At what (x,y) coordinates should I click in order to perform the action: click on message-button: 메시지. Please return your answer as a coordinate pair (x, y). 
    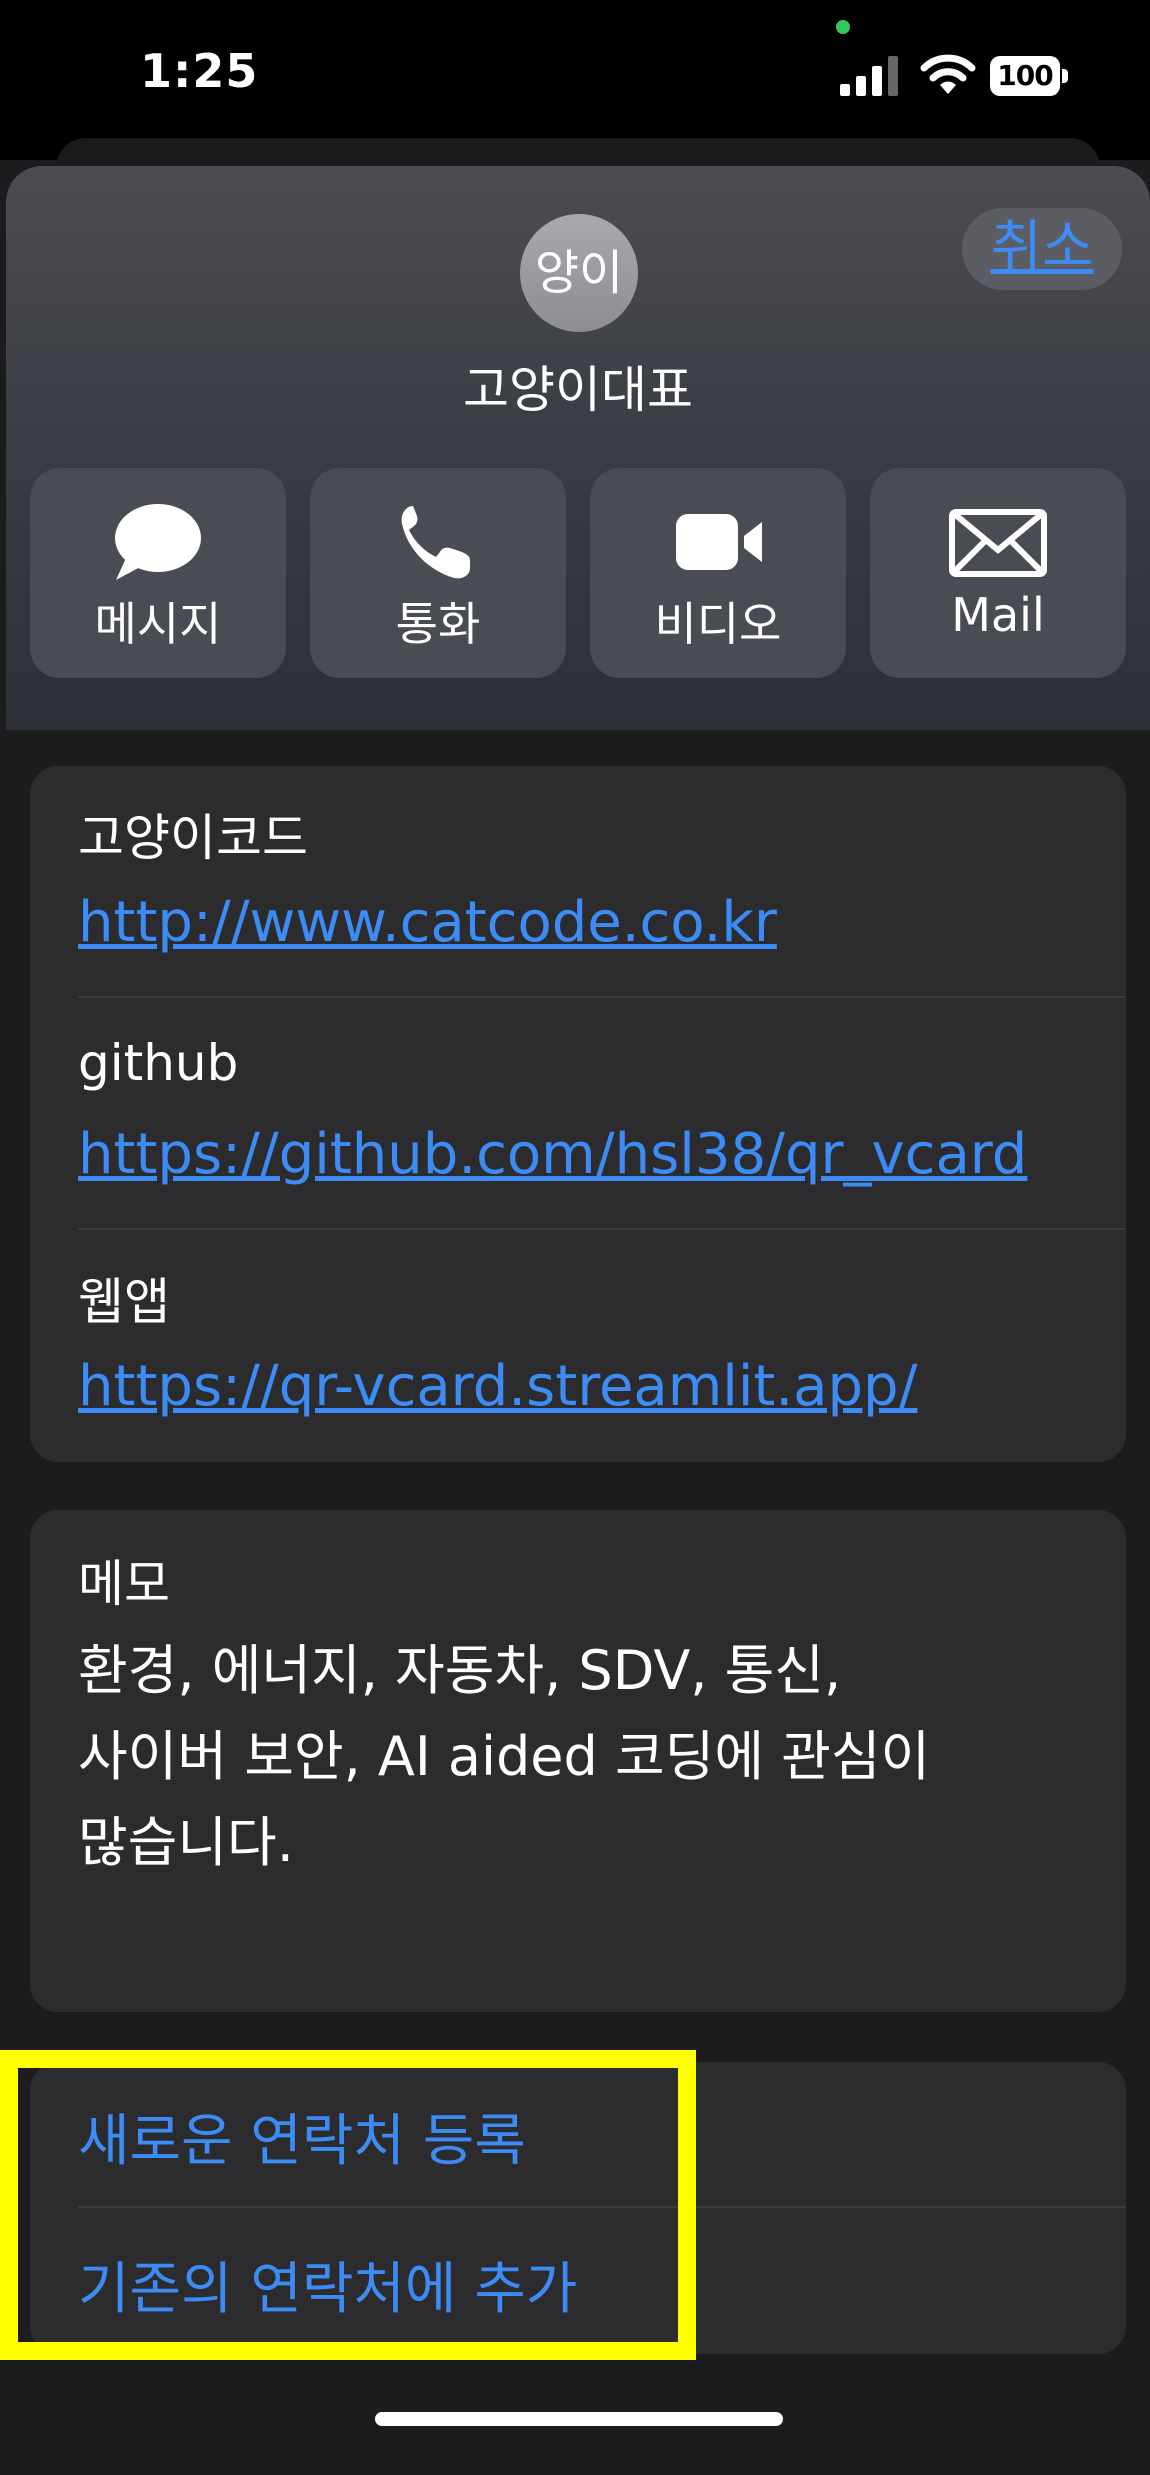
    Looking at the image, I should click on (158, 573).